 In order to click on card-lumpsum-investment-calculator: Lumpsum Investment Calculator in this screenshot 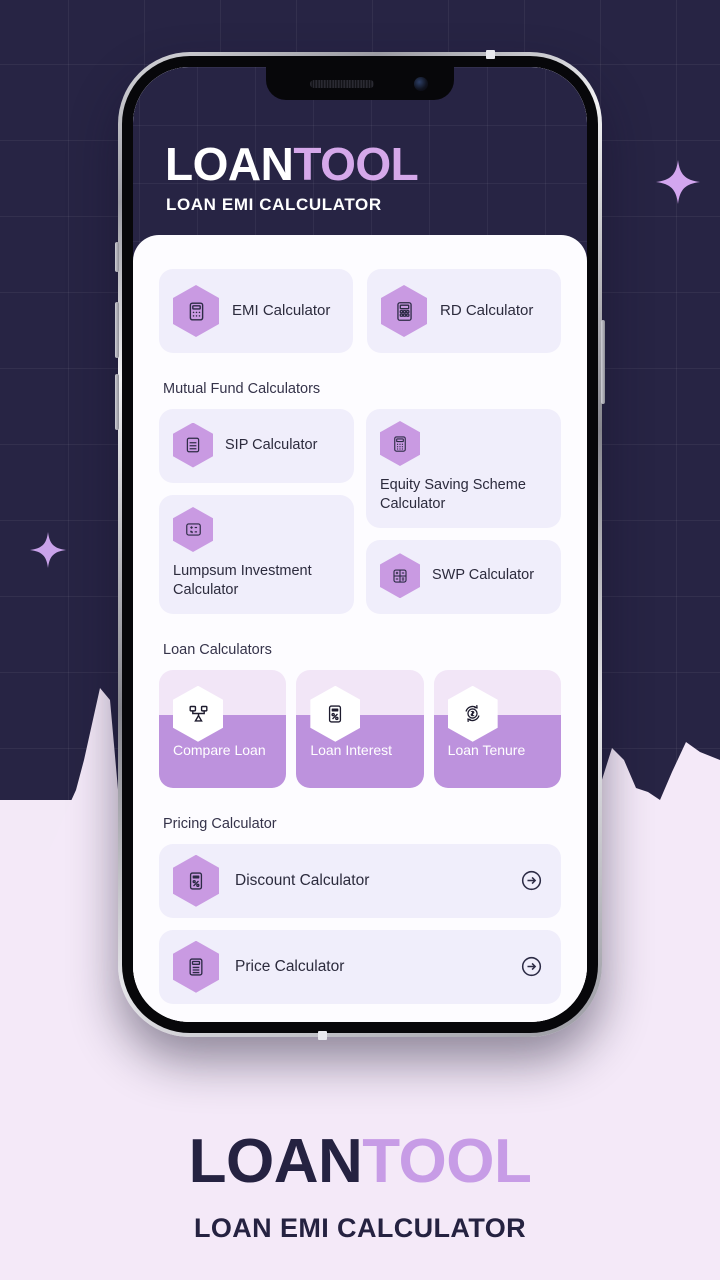, I will do `click(256, 554)`.